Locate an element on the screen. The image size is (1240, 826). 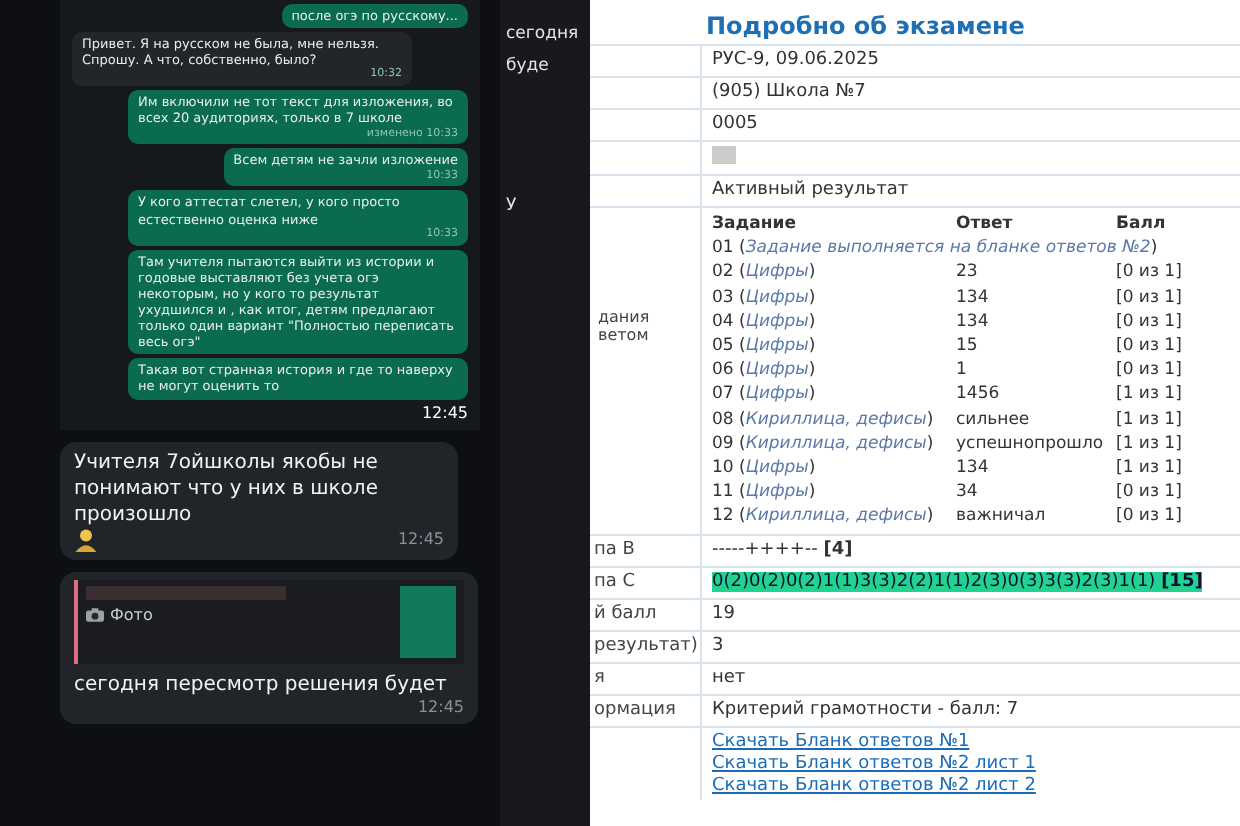
column-header: Ответ is located at coordinates (985, 224).